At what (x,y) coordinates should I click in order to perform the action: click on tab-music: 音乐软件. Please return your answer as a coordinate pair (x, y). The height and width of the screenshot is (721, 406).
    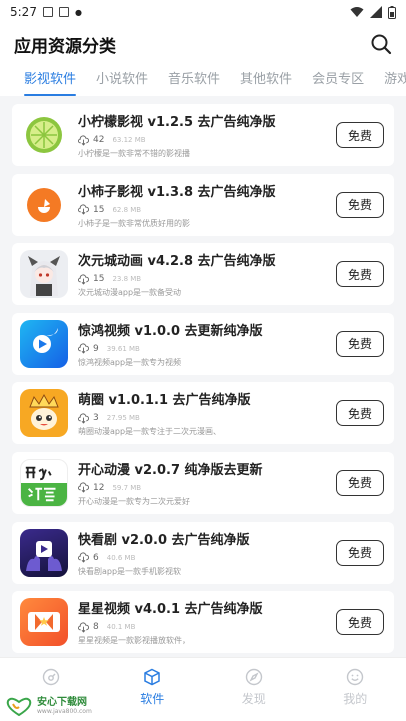
    Looking at the image, I should click on (194, 80).